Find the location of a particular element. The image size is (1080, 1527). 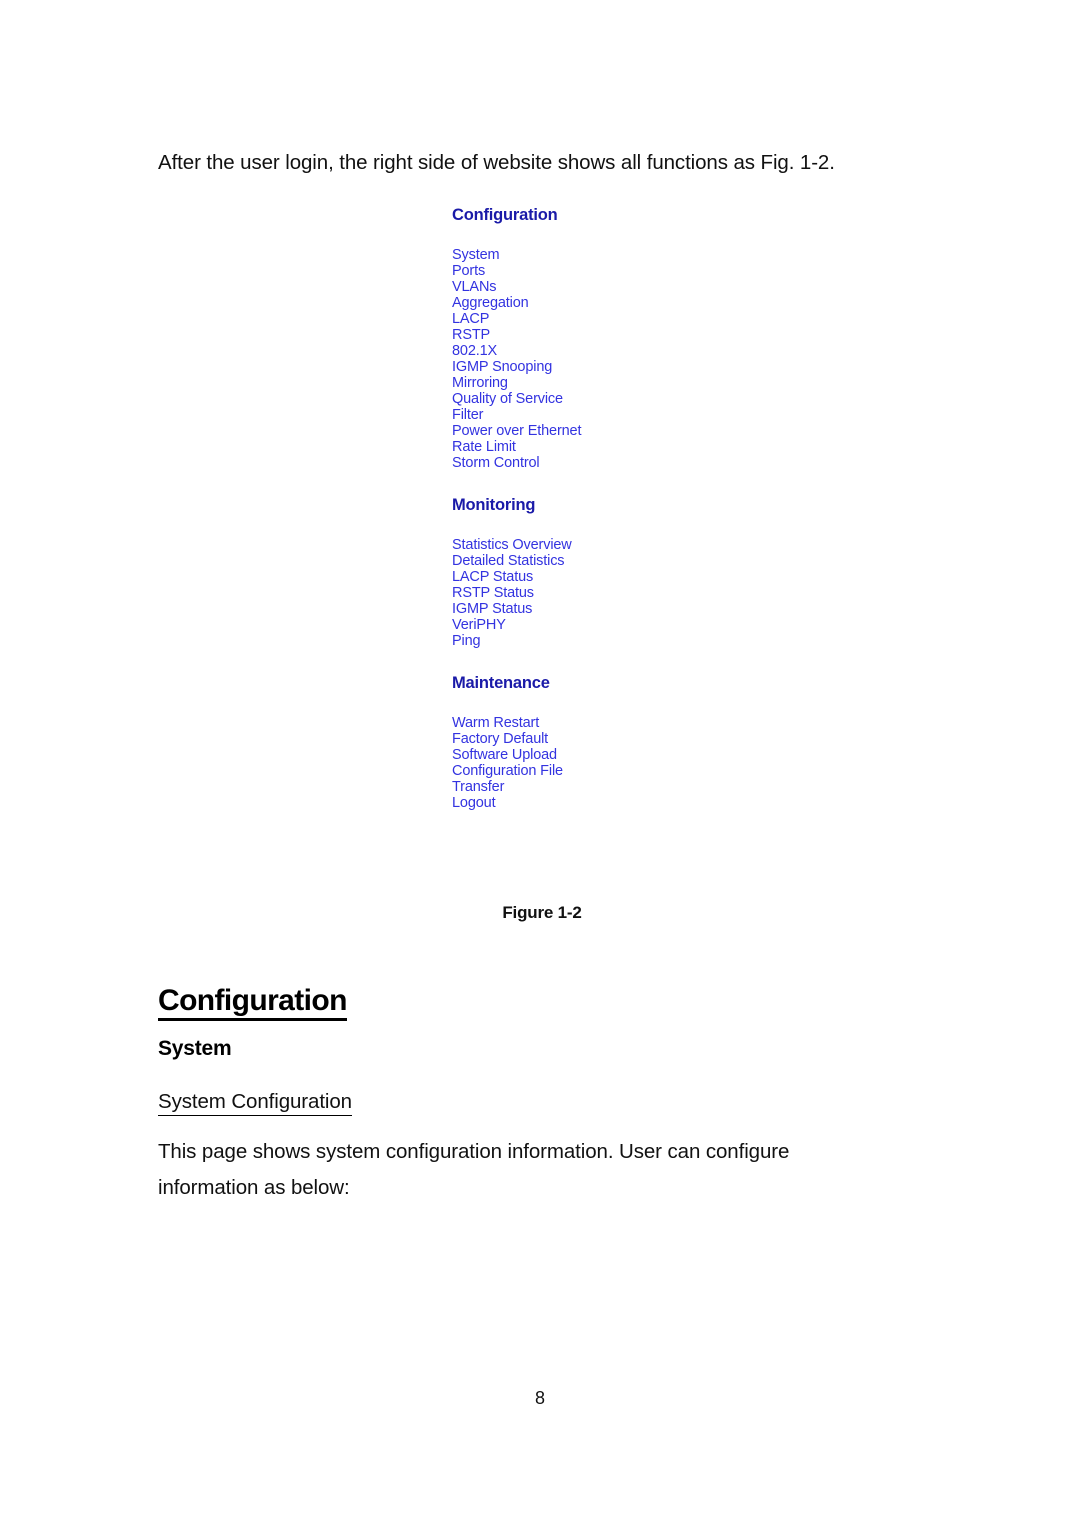

menu-item-mirroring: Mirroring is located at coordinates (577, 383).